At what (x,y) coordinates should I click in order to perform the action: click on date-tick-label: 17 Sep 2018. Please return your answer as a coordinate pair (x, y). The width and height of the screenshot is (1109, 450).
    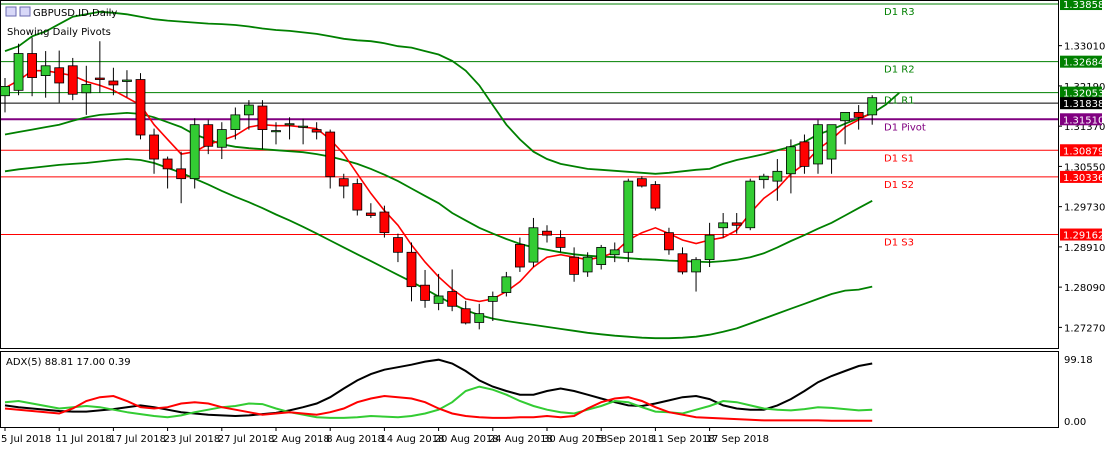
    Looking at the image, I should click on (737, 439).